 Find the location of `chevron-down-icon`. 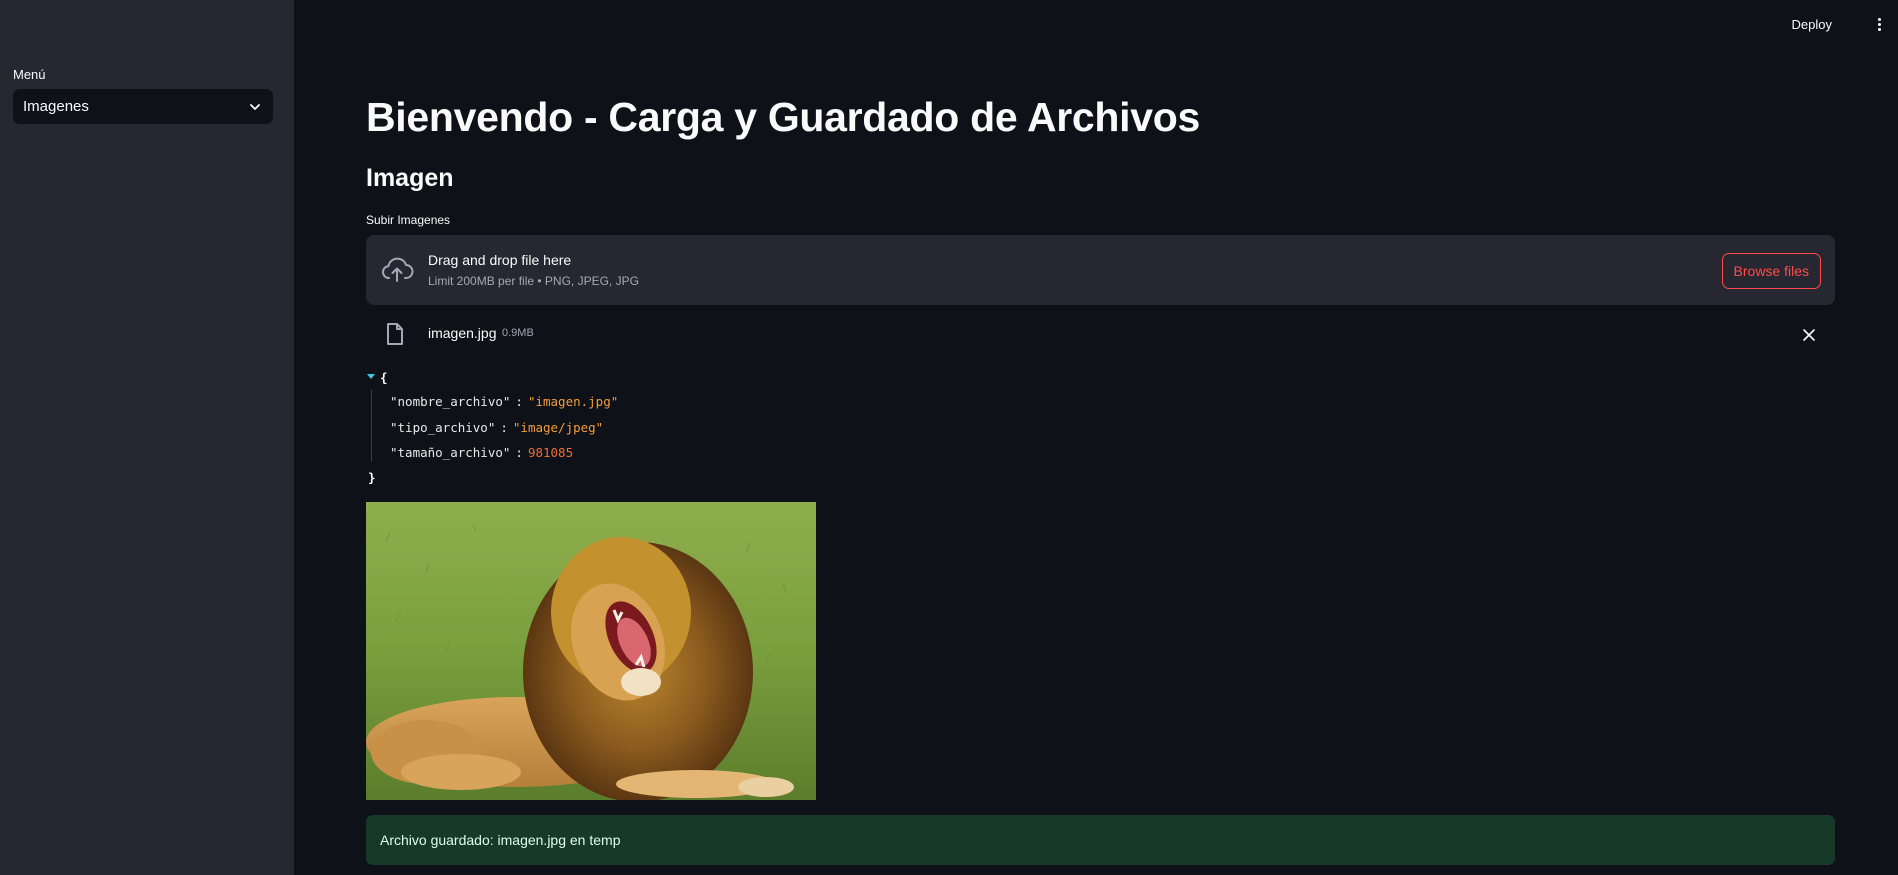

chevron-down-icon is located at coordinates (255, 107).